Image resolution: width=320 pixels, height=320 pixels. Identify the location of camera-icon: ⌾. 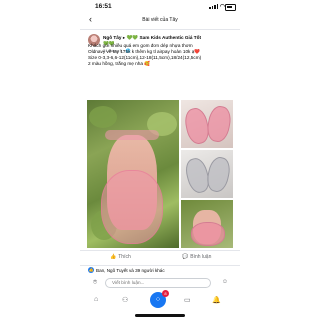
(97, 282).